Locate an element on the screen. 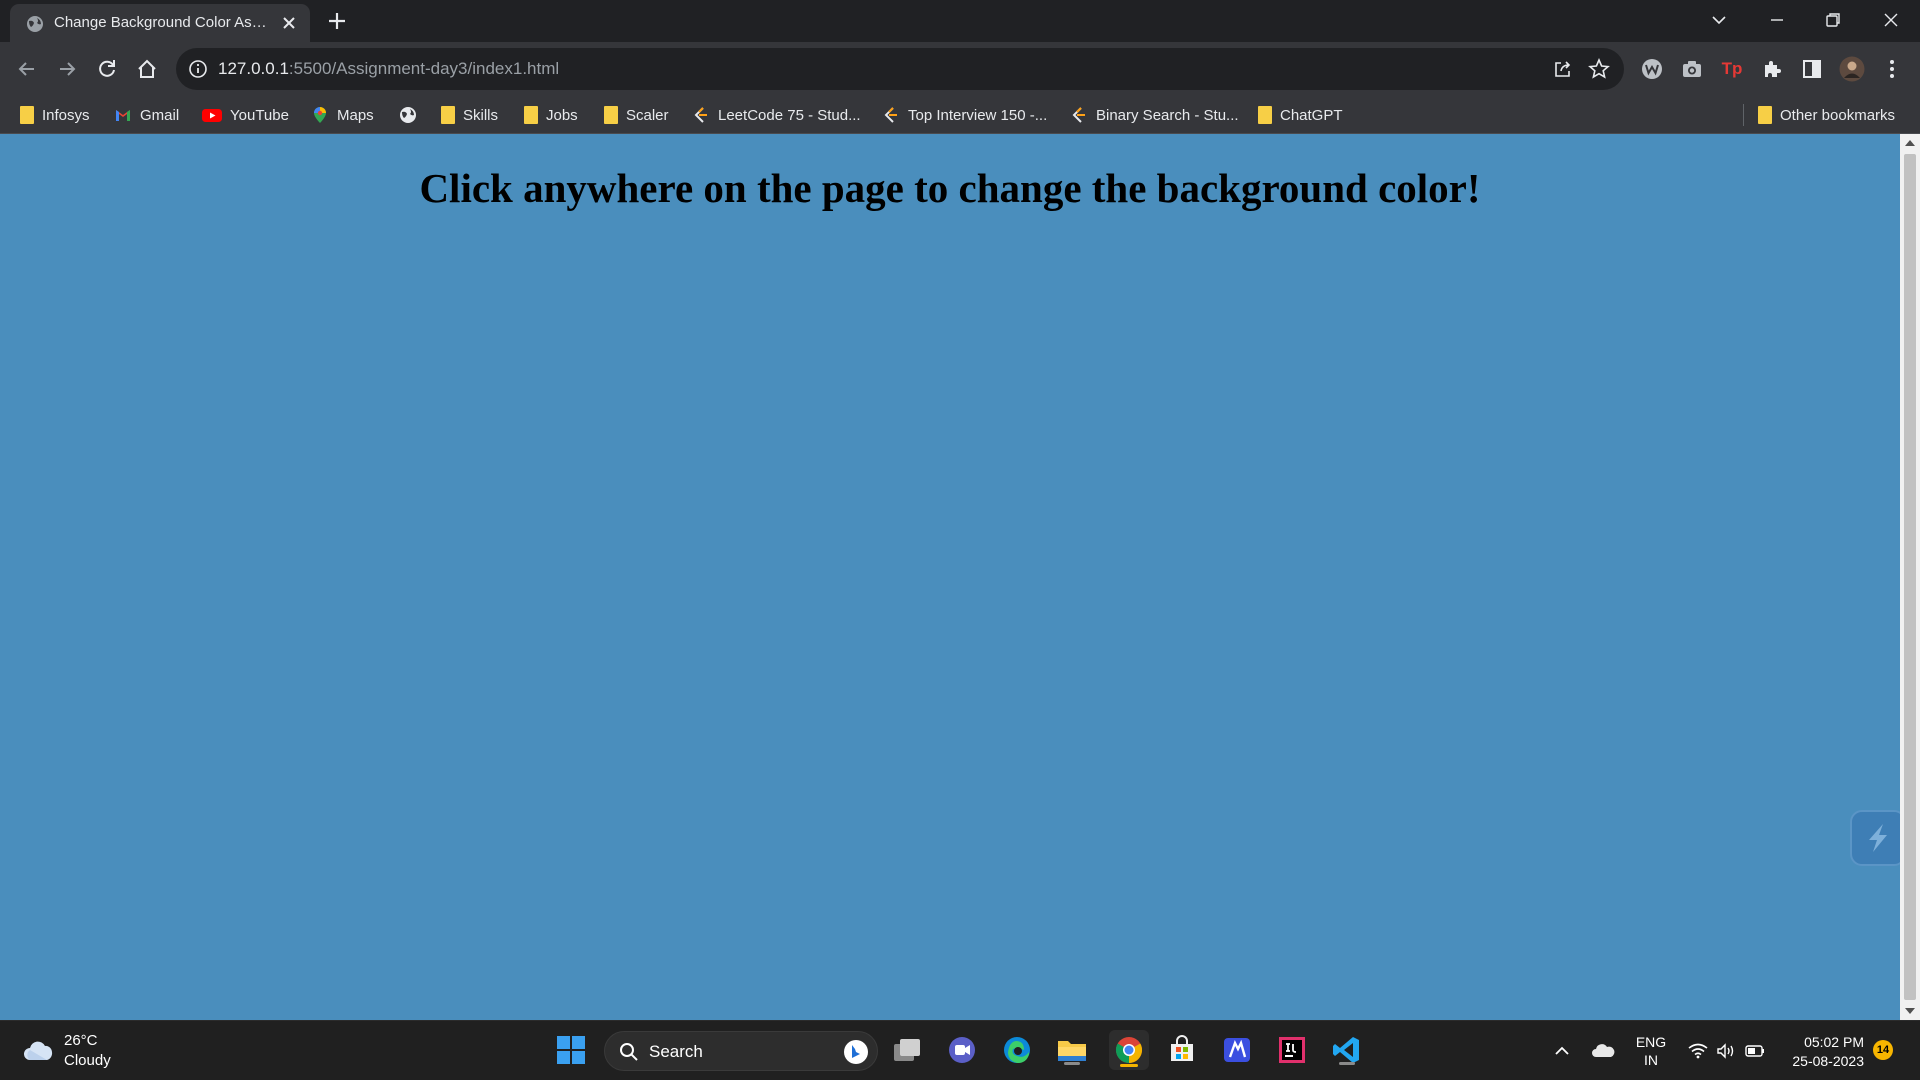  home-button is located at coordinates (147, 69).